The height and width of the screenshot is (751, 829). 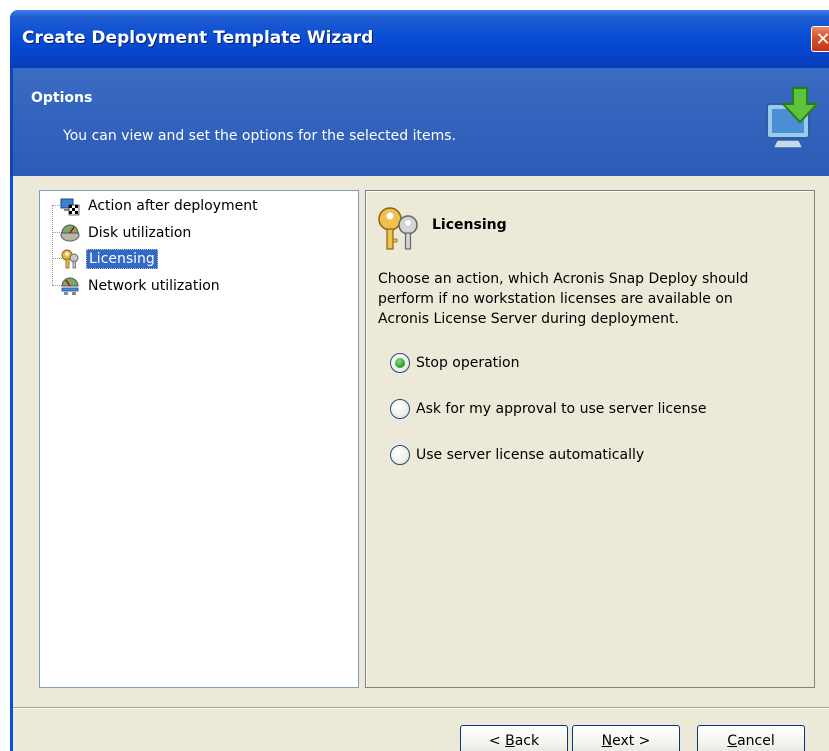 I want to click on tree-item-action-after-deployment: Action after deployment, so click(x=160, y=206).